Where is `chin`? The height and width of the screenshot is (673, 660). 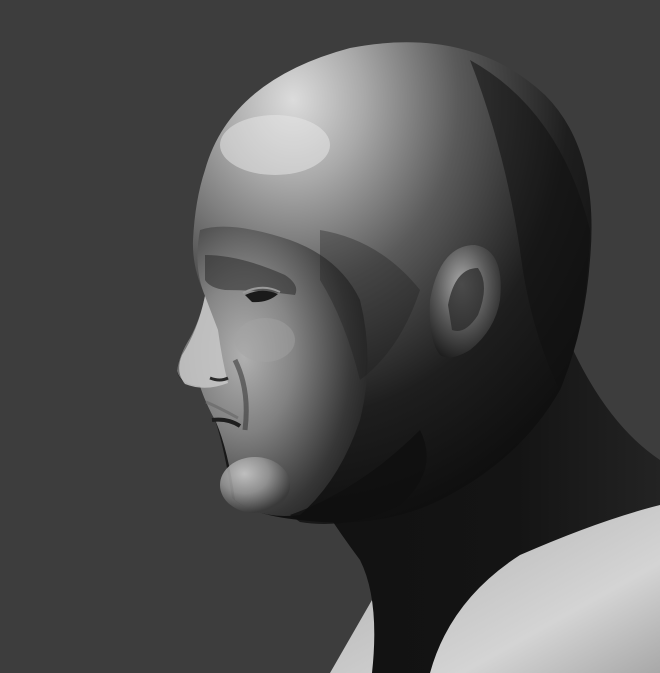
chin is located at coordinates (255, 485).